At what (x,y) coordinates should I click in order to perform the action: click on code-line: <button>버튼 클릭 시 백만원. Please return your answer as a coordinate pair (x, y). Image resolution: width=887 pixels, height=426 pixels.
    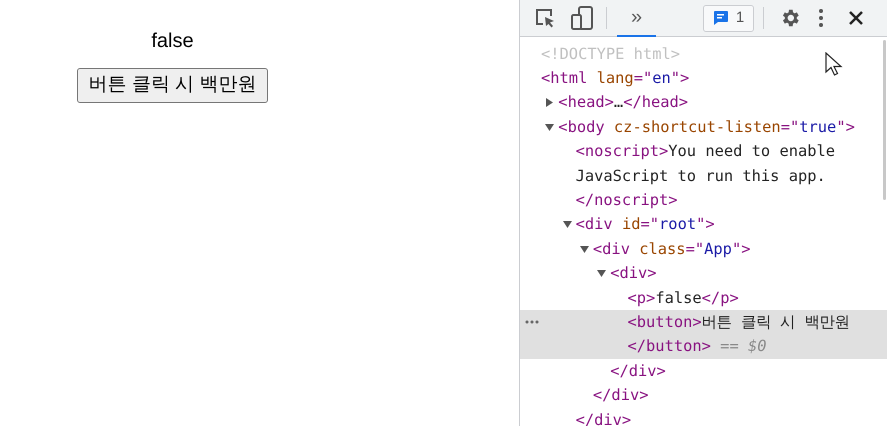
    Looking at the image, I should click on (739, 322).